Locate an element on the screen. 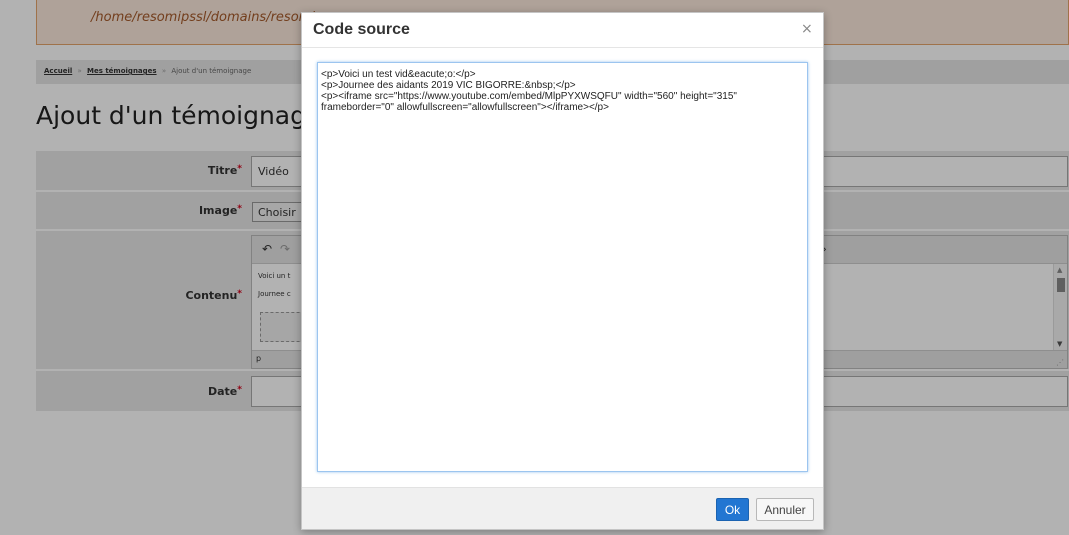  dialog-title: Code source is located at coordinates (361, 29).